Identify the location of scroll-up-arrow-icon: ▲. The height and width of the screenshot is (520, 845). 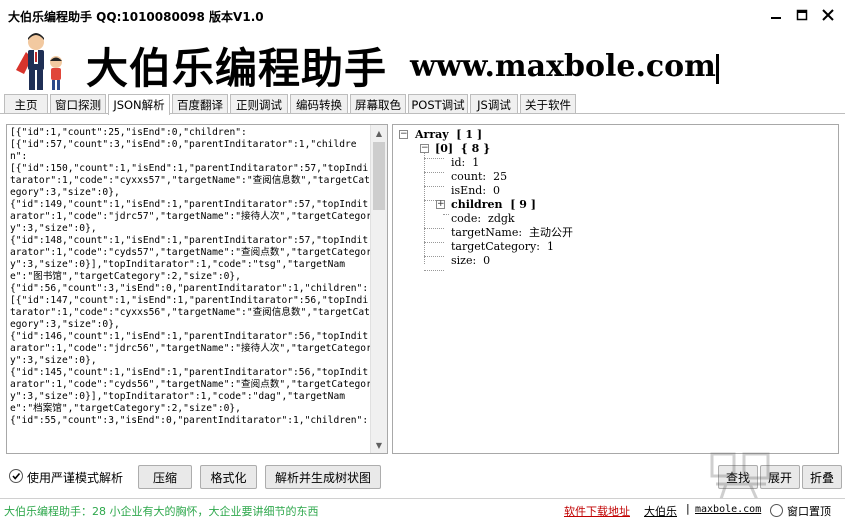
(379, 133).